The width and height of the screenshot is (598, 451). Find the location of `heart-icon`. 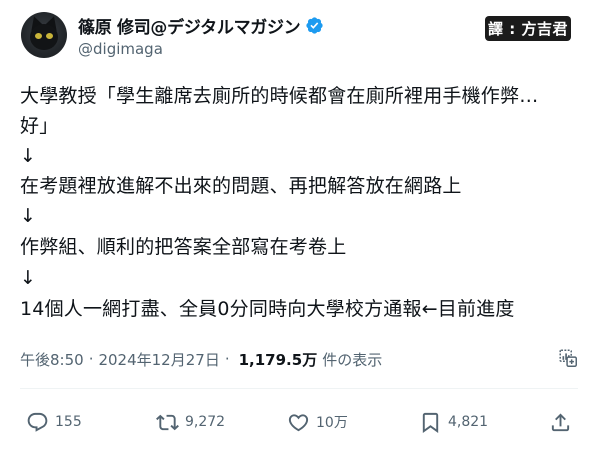

heart-icon is located at coordinates (298, 422).